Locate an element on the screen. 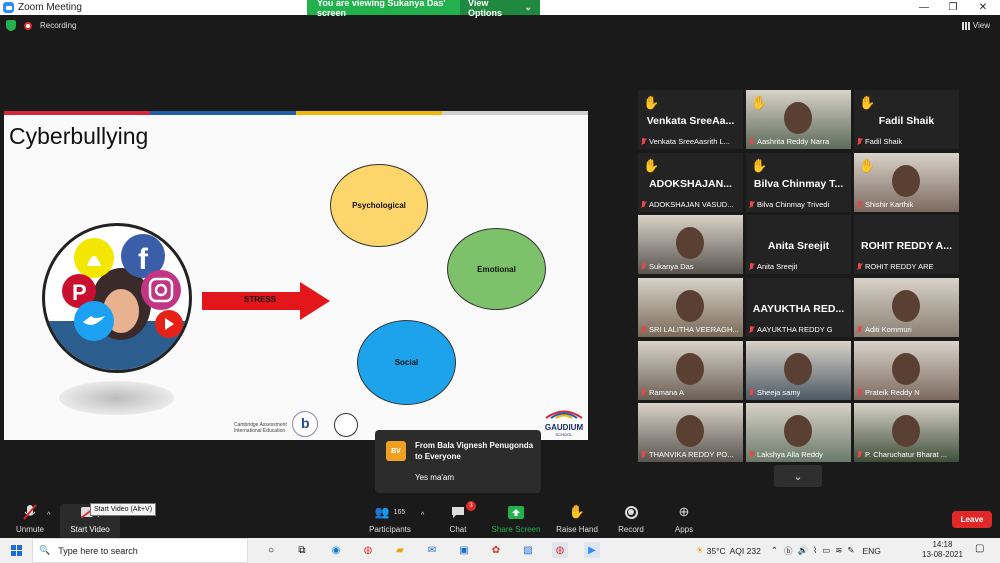  view-button: View is located at coordinates (975, 25).